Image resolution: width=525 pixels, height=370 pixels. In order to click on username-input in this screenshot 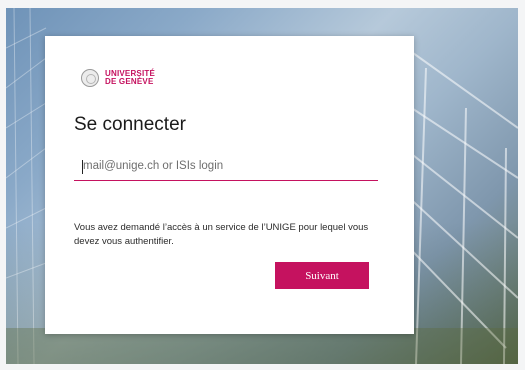, I will do `click(226, 166)`.